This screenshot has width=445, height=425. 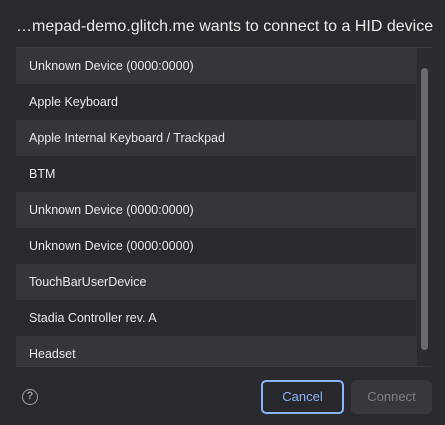 What do you see at coordinates (216, 102) in the screenshot?
I see `device-list-item: Apple Keyboard` at bounding box center [216, 102].